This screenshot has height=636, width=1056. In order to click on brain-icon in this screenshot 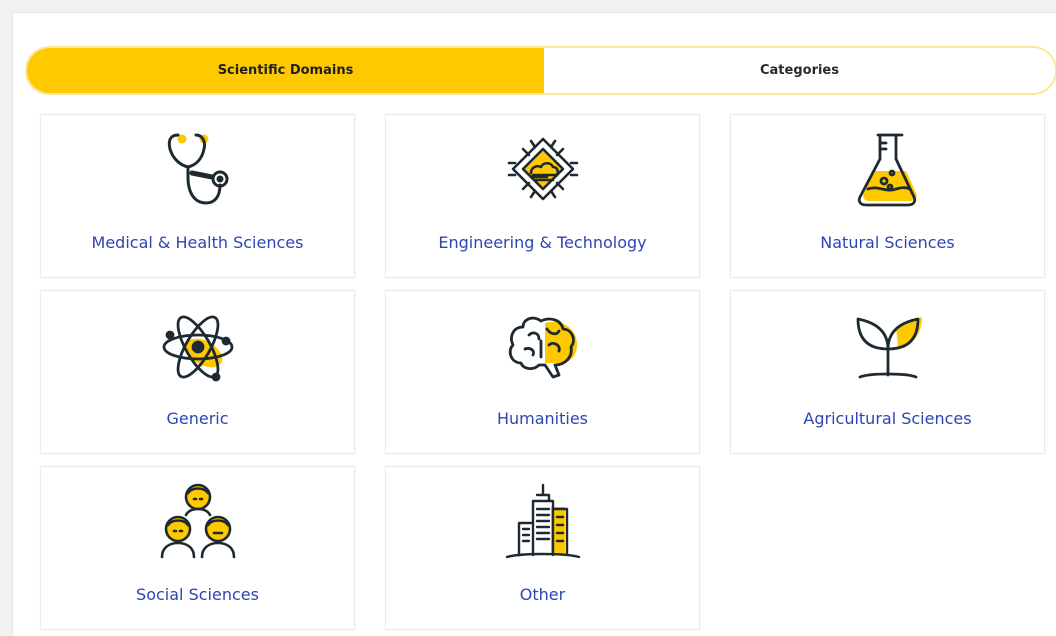, I will do `click(543, 347)`.